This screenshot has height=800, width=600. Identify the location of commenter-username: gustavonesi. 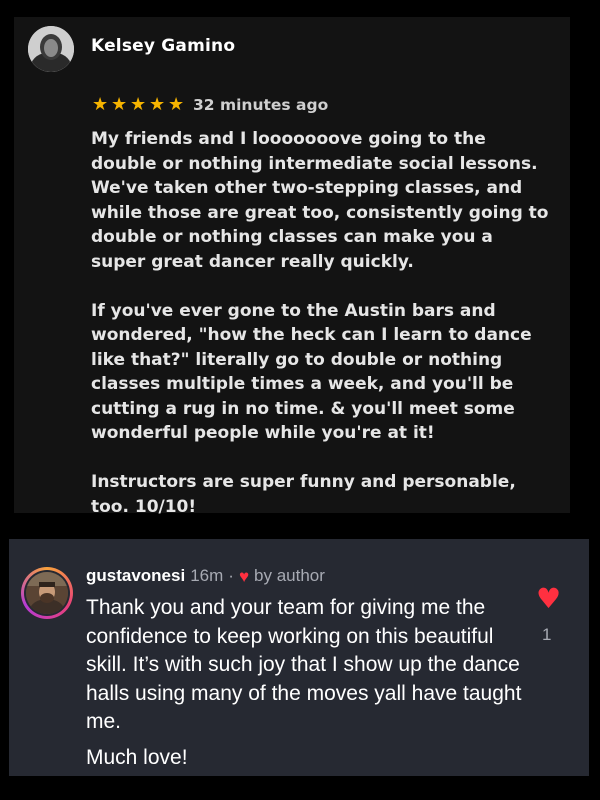
(135, 576).